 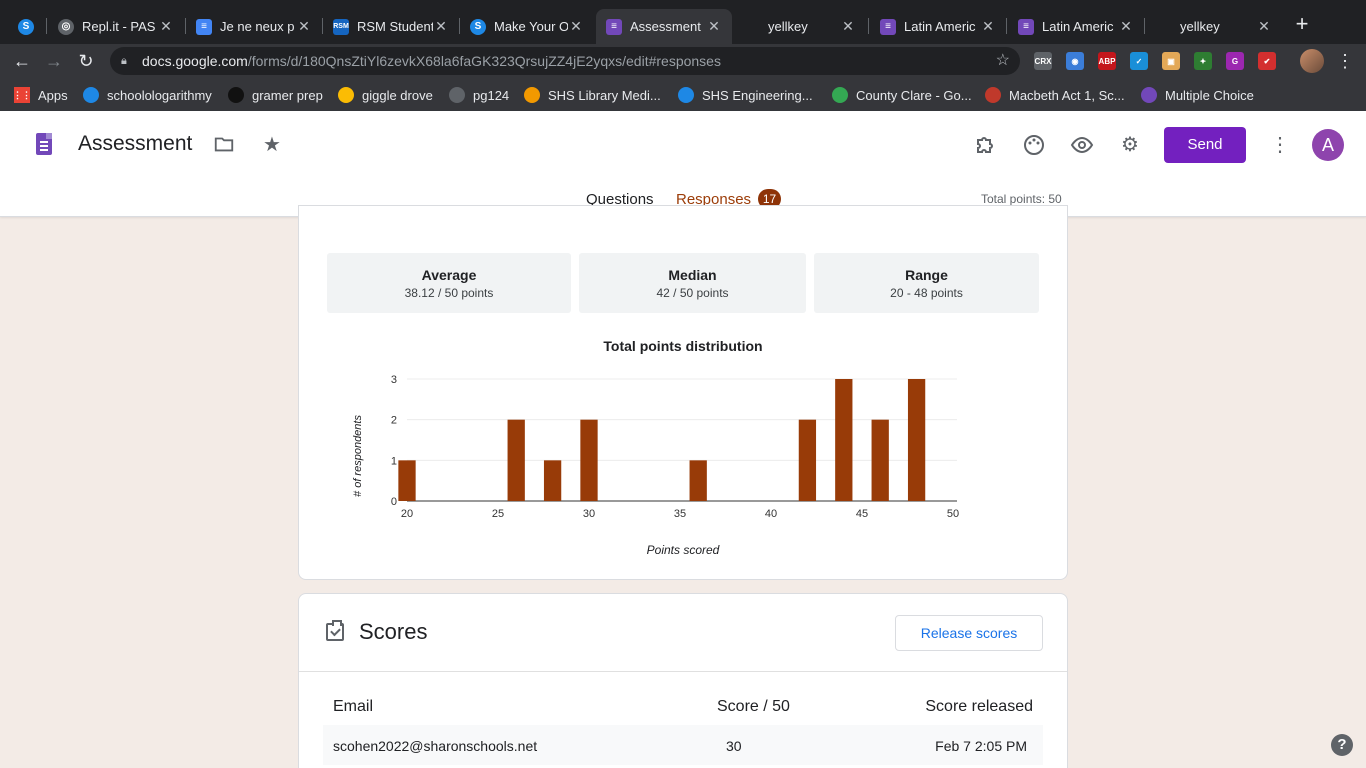 I want to click on macbeth-icon, so click(x=993, y=95).